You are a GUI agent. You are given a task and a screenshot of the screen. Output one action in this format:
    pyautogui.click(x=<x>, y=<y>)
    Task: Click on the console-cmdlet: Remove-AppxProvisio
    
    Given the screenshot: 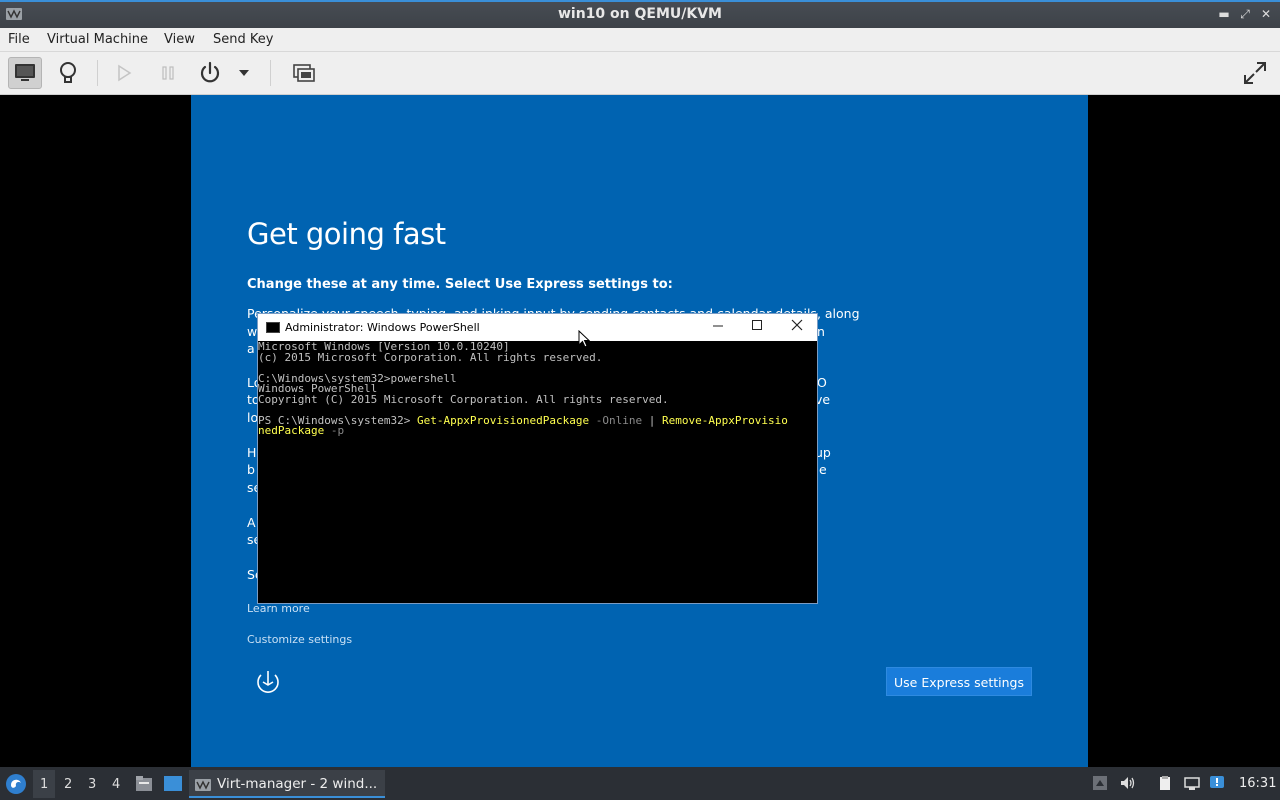 What is the action you would take?
    pyautogui.click(x=725, y=420)
    